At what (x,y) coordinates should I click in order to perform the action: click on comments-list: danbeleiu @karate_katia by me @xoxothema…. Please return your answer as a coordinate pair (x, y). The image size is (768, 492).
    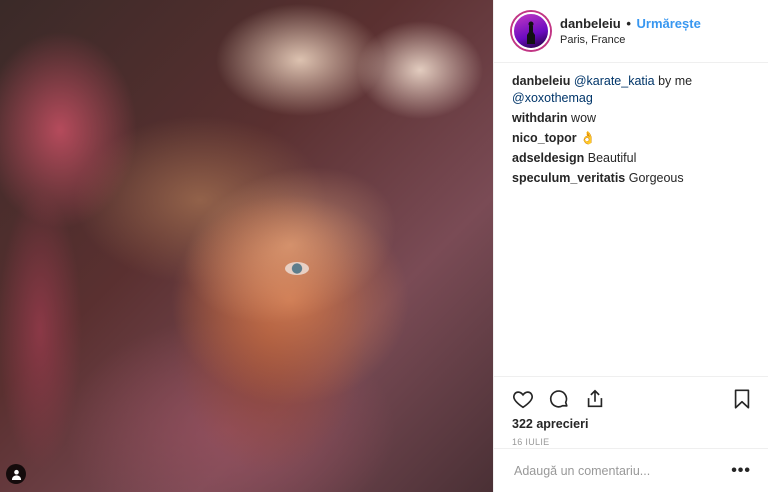
    Looking at the image, I should click on (631, 125).